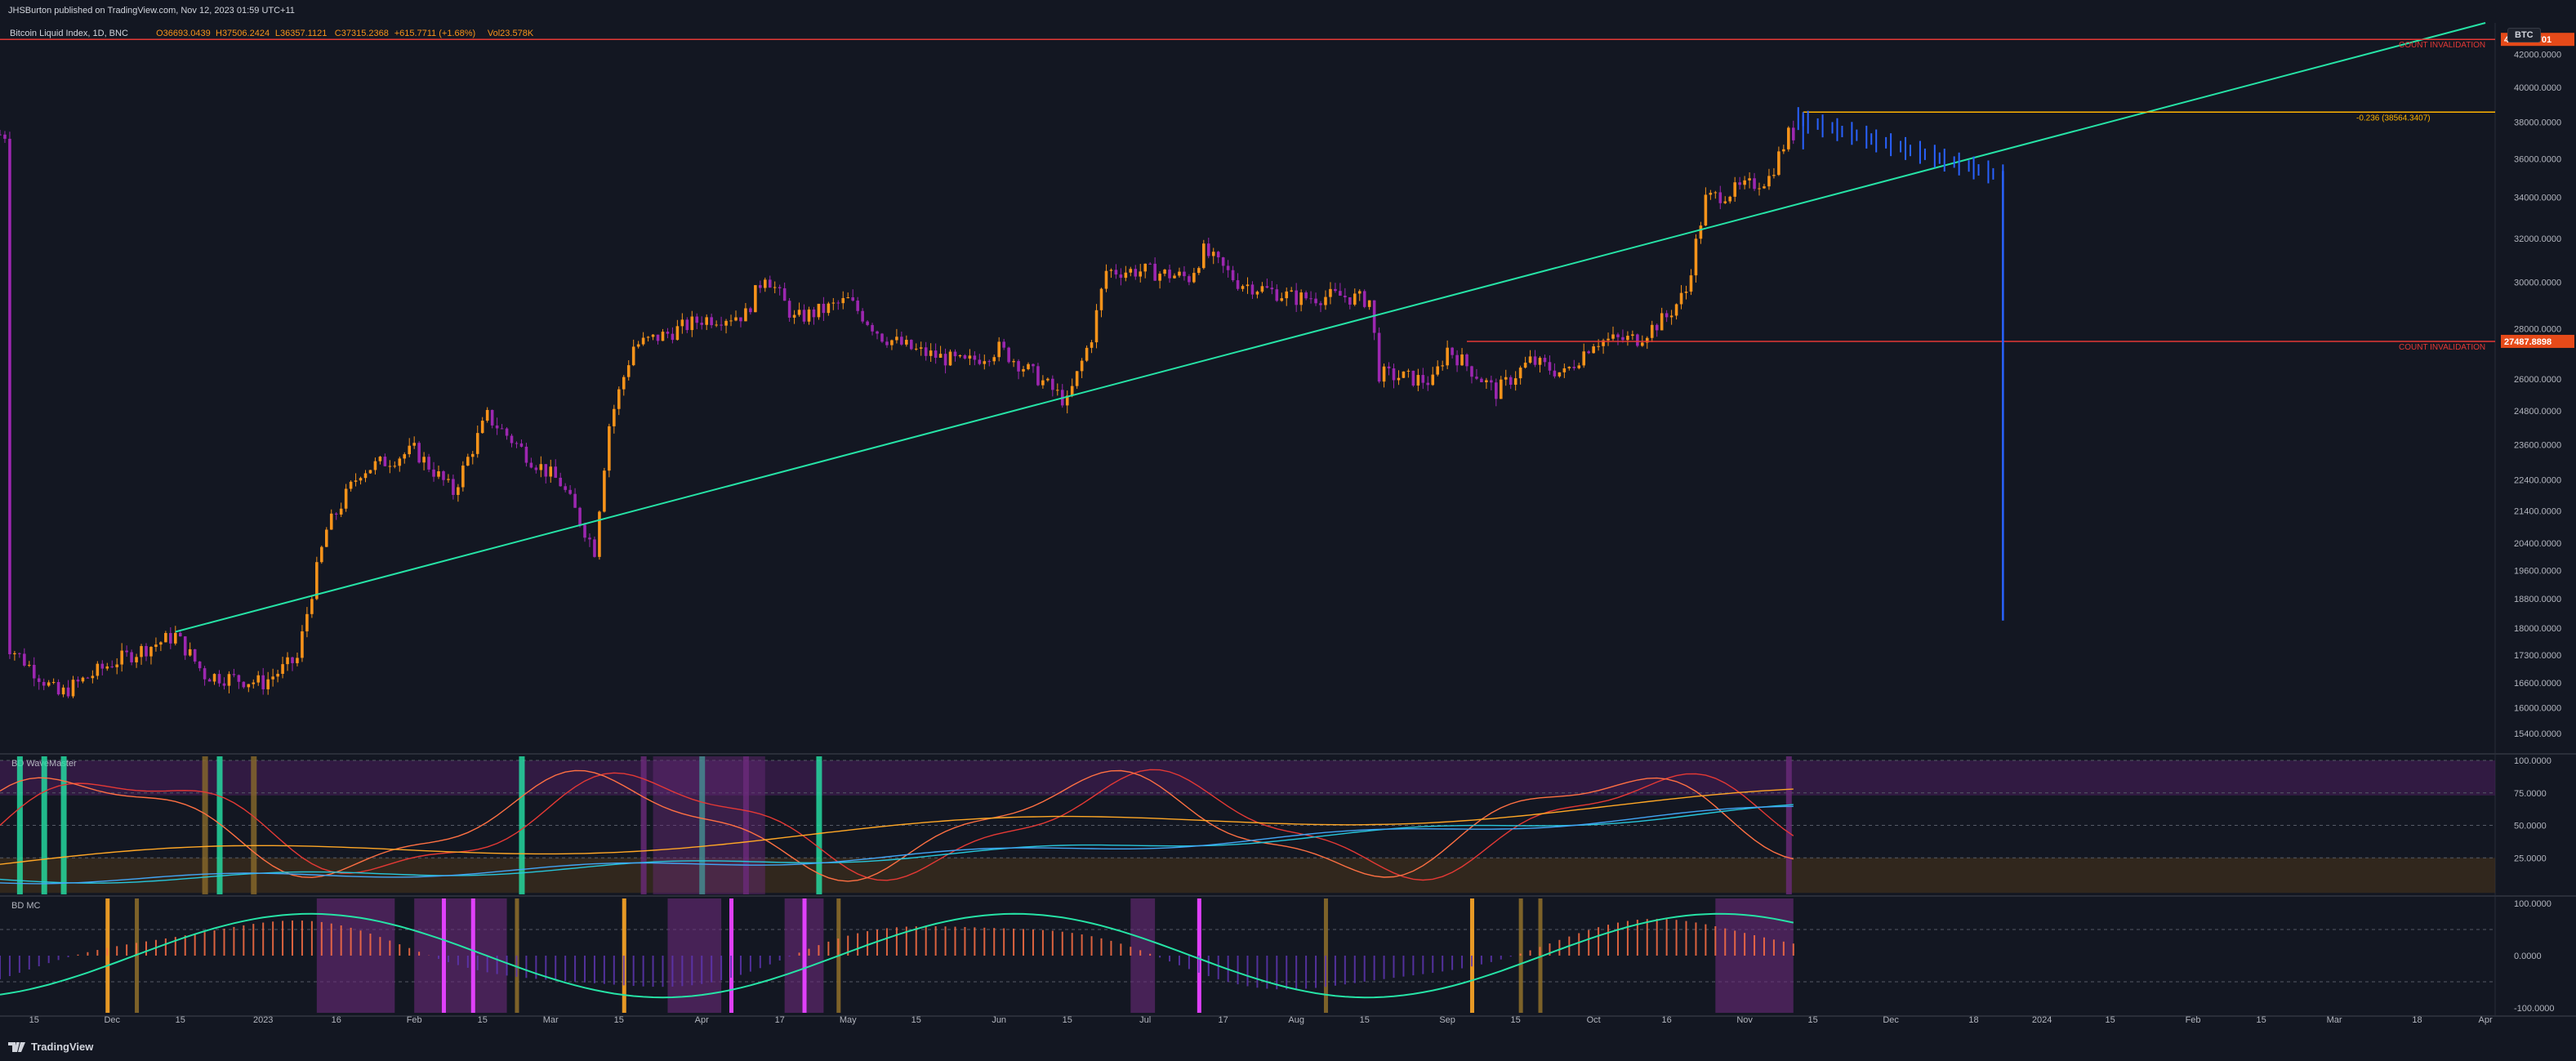 Image resolution: width=2576 pixels, height=1061 pixels. What do you see at coordinates (112, 1020) in the screenshot?
I see `x-tick-label: Dec` at bounding box center [112, 1020].